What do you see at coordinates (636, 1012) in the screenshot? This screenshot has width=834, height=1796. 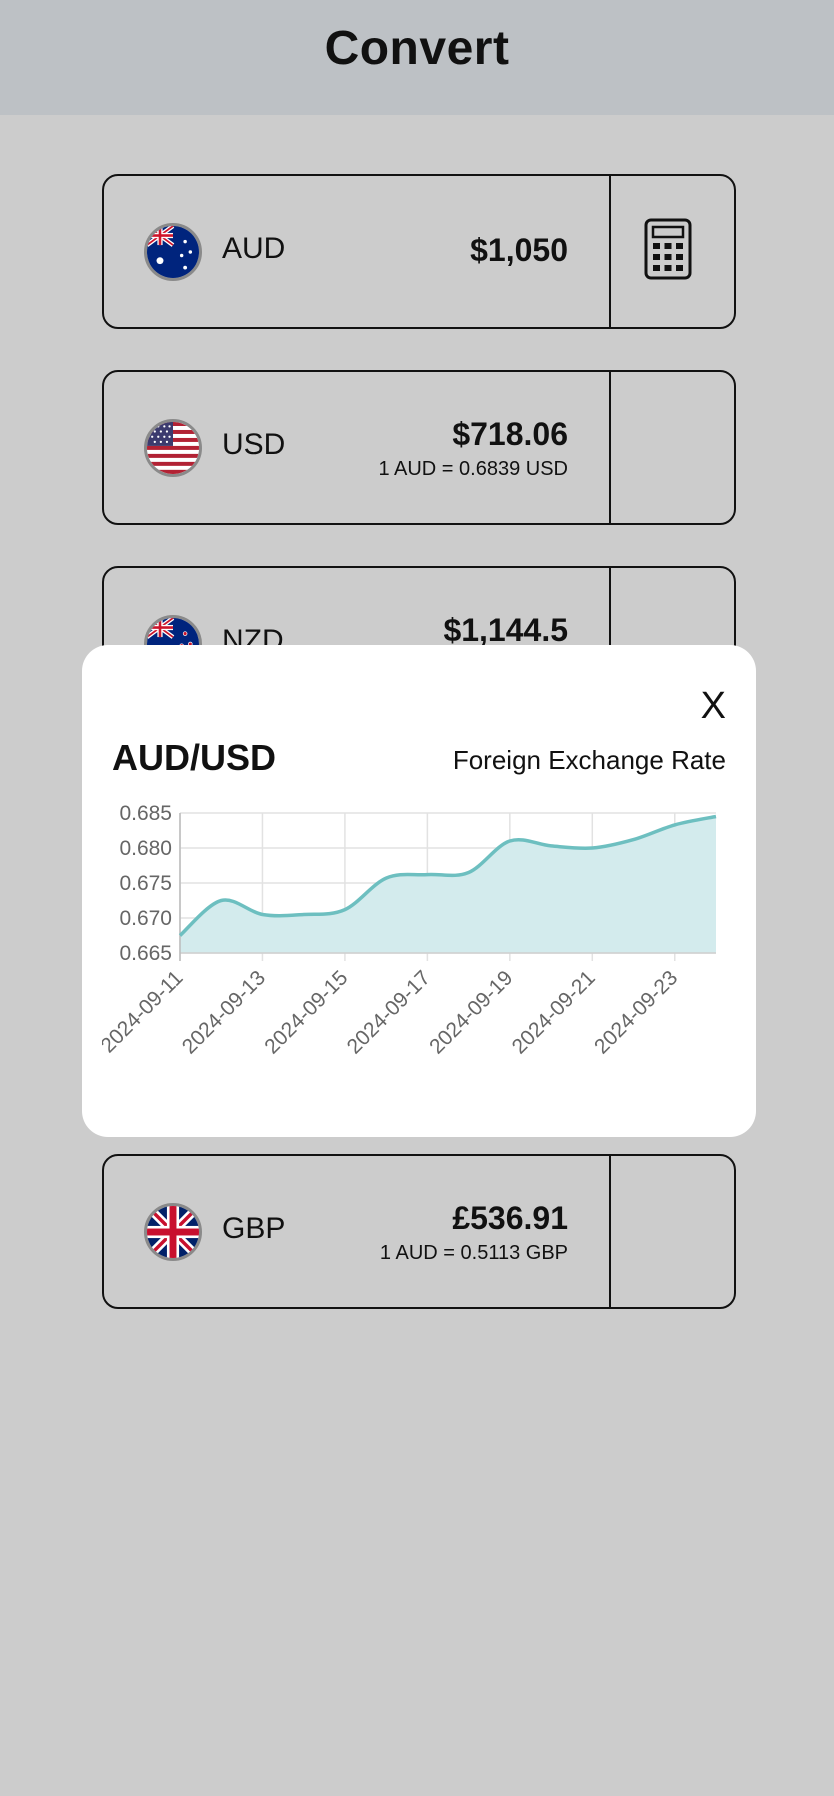 I see `x-tick-label: 2024-09-23` at bounding box center [636, 1012].